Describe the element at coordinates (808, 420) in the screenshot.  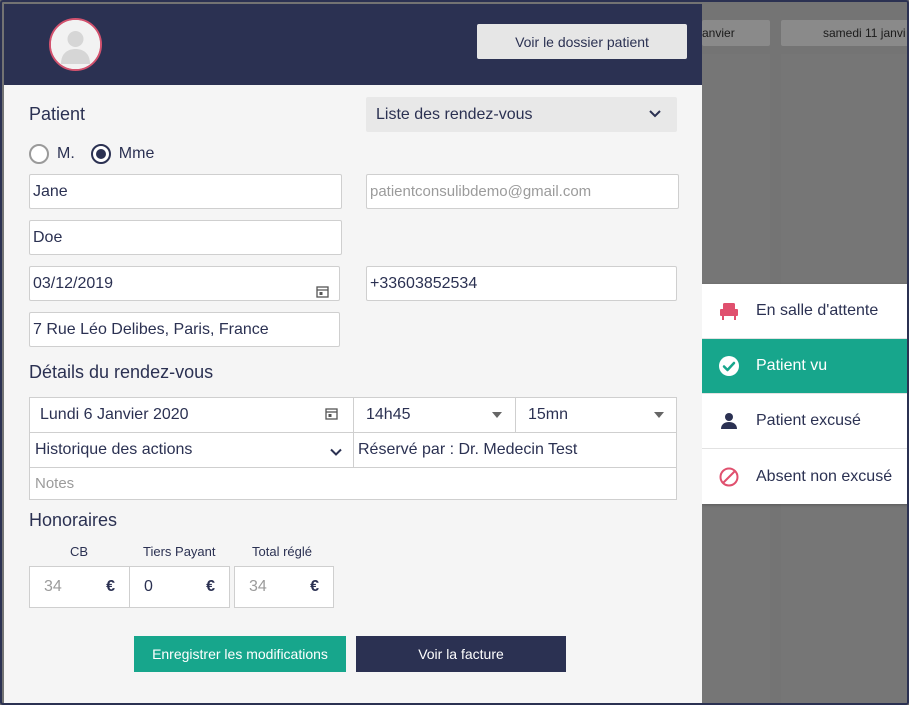
I see `status-label: Patient excusé` at that location.